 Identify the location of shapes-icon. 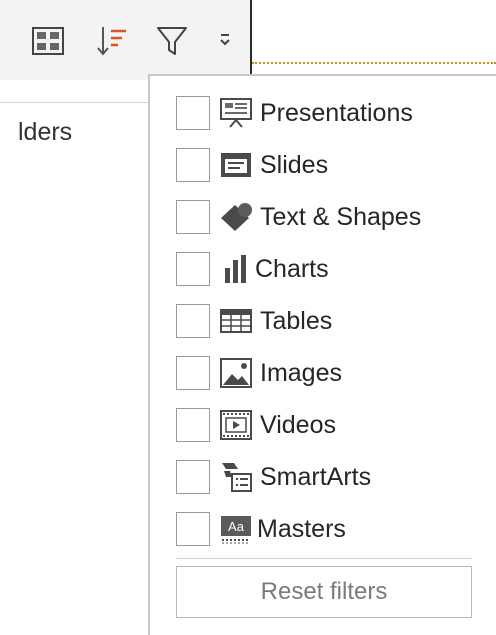
(236, 217).